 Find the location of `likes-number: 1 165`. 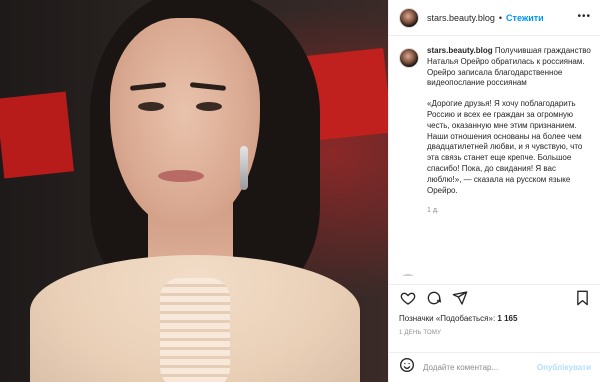

likes-number: 1 165 is located at coordinates (507, 318).